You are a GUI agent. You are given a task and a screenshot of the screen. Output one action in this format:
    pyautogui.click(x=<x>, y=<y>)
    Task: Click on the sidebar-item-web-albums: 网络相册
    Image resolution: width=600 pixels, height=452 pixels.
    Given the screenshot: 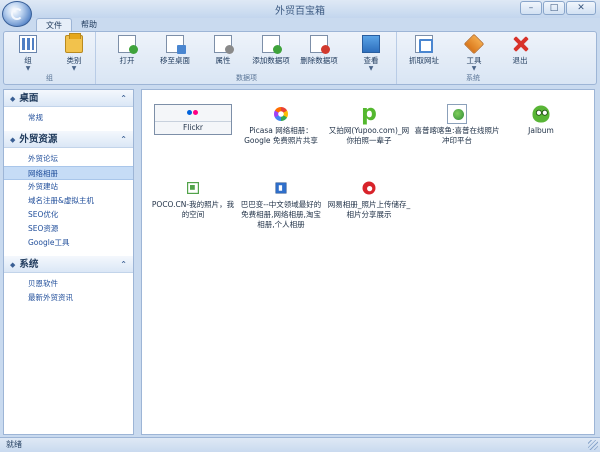 What is the action you would take?
    pyautogui.click(x=68, y=173)
    